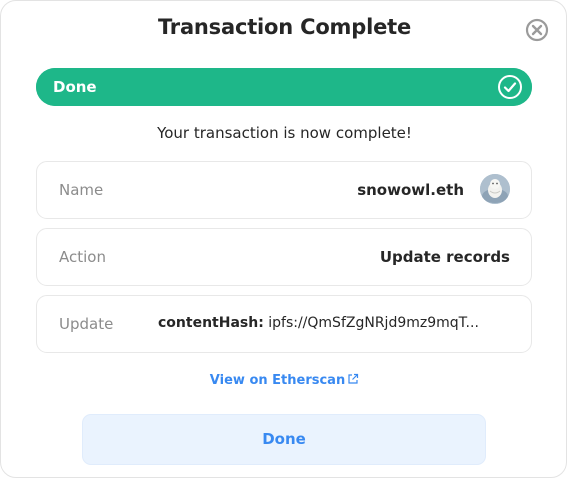 The width and height of the screenshot is (567, 478). What do you see at coordinates (75, 87) in the screenshot?
I see `progress-label: Done` at bounding box center [75, 87].